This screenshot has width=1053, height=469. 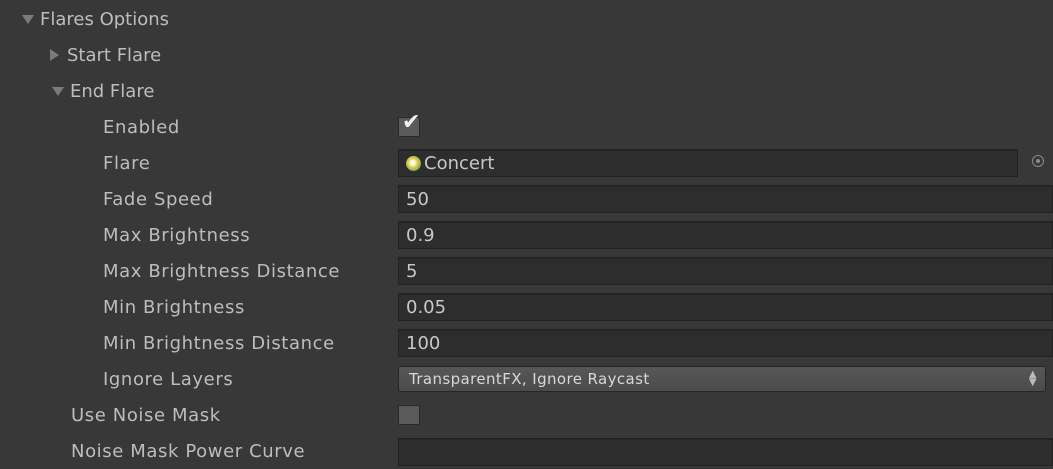 I want to click on flare-asset-icon, so click(x=413, y=163).